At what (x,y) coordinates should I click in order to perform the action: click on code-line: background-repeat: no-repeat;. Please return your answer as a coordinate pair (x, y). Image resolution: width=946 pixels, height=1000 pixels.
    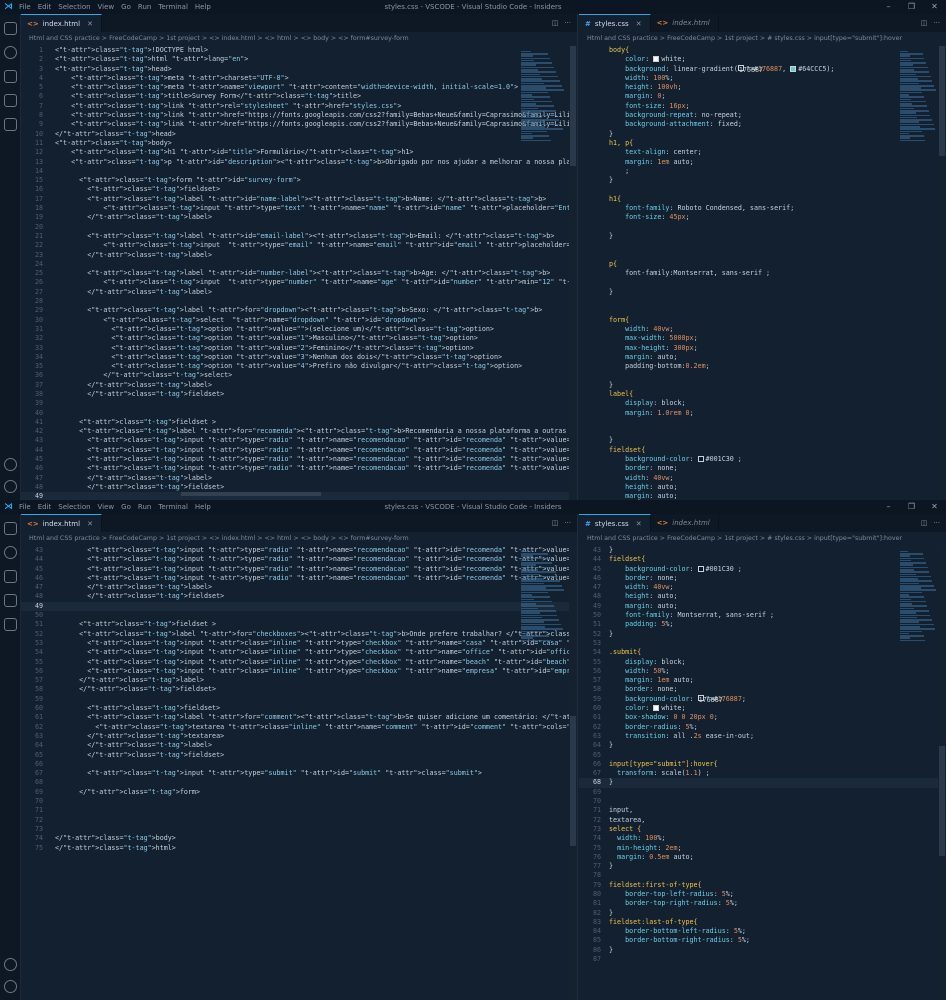
    Looking at the image, I should click on (762, 115).